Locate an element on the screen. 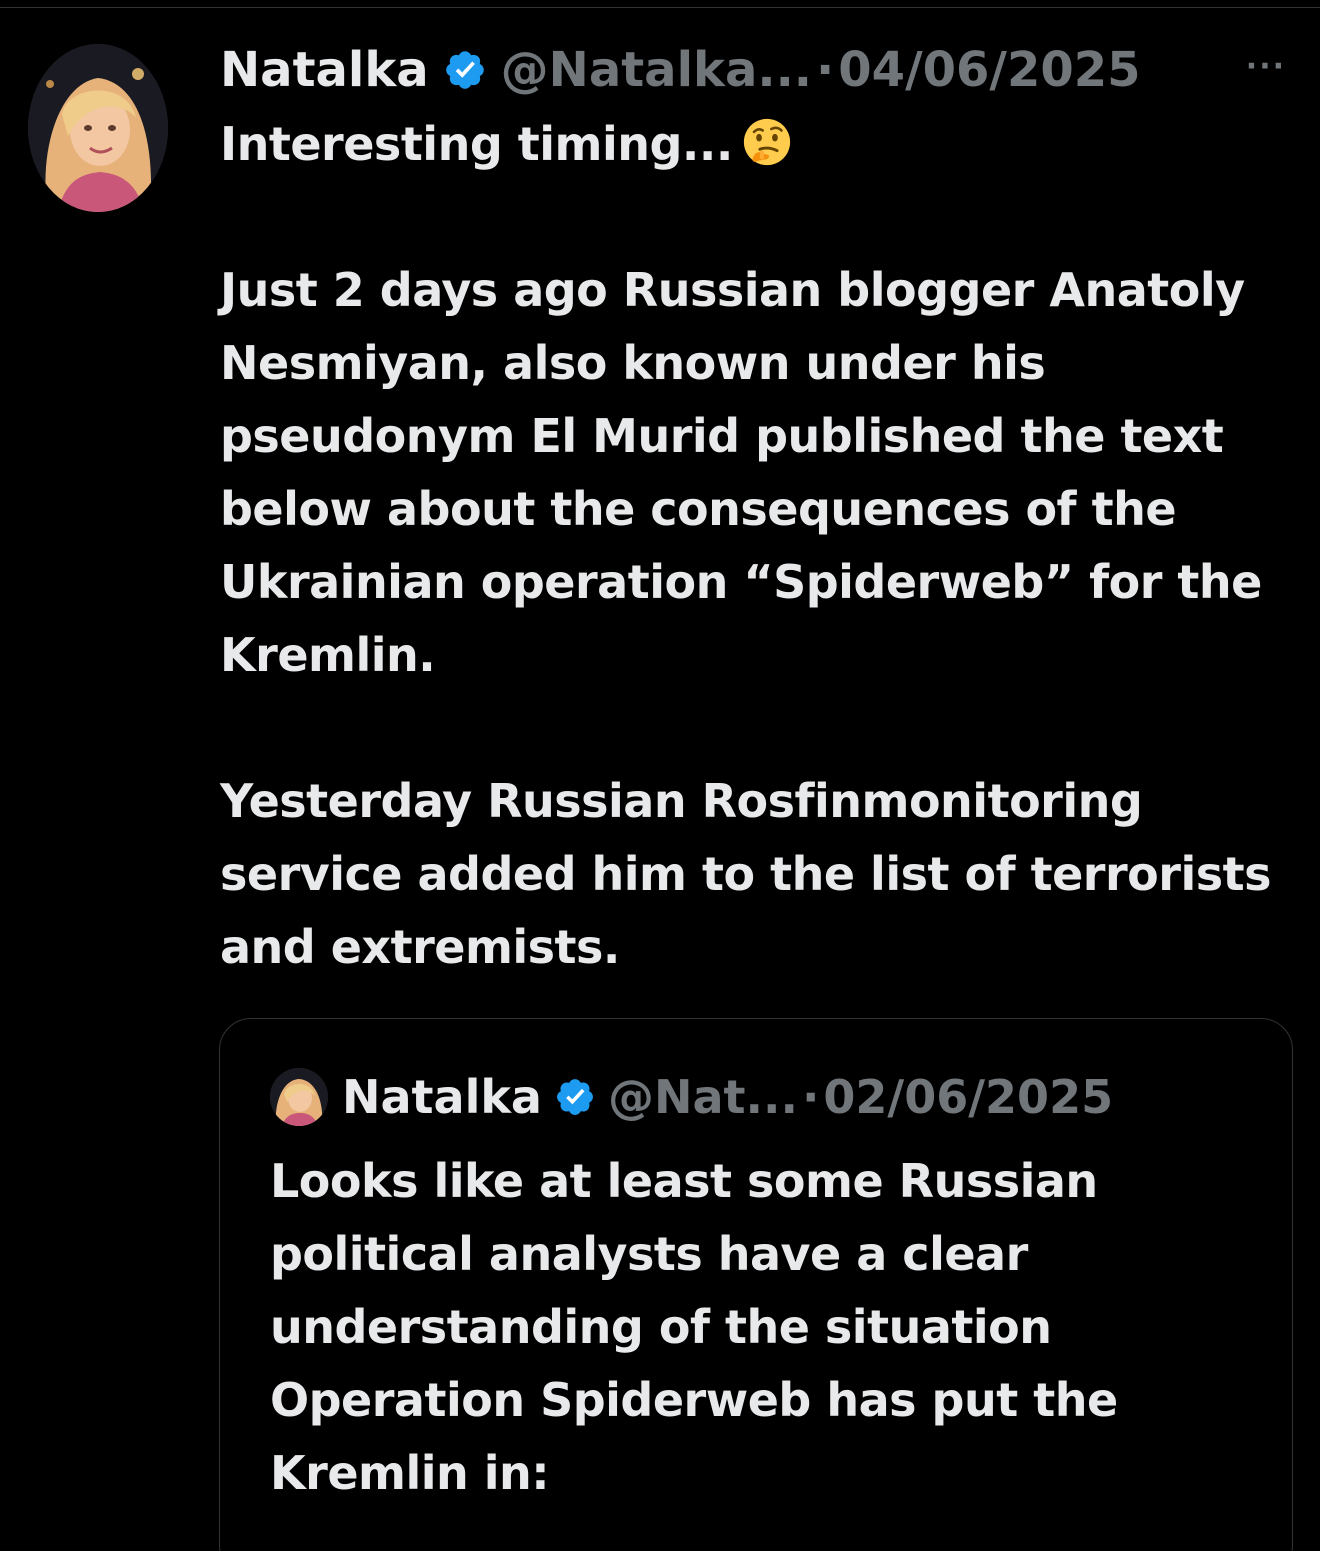 The height and width of the screenshot is (1551, 1320). tweet-header: Natalka @Natalka... · 04/06/2025 is located at coordinates (755, 70).